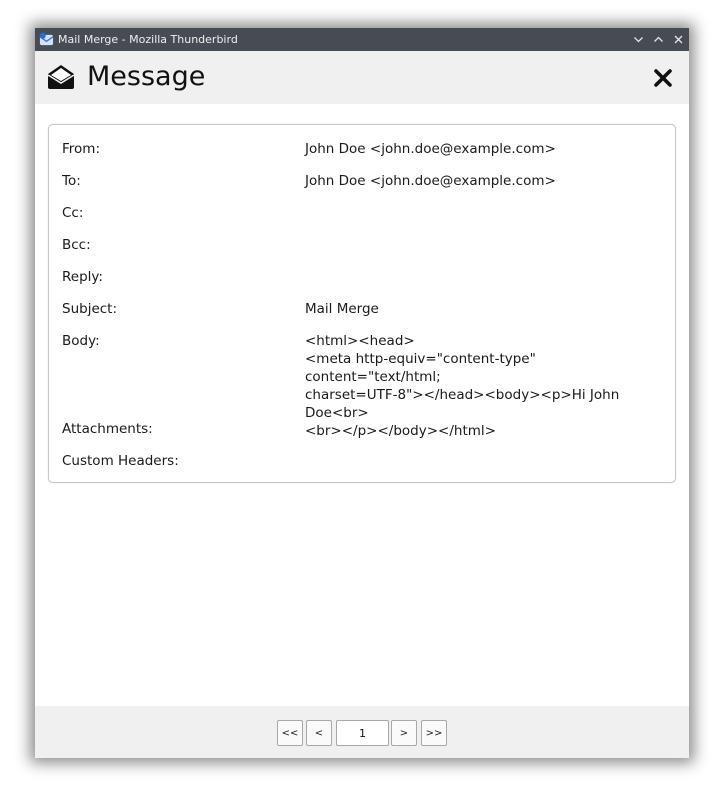  Describe the element at coordinates (342, 309) in the screenshot. I see `subject-value: Mail Merge` at that location.